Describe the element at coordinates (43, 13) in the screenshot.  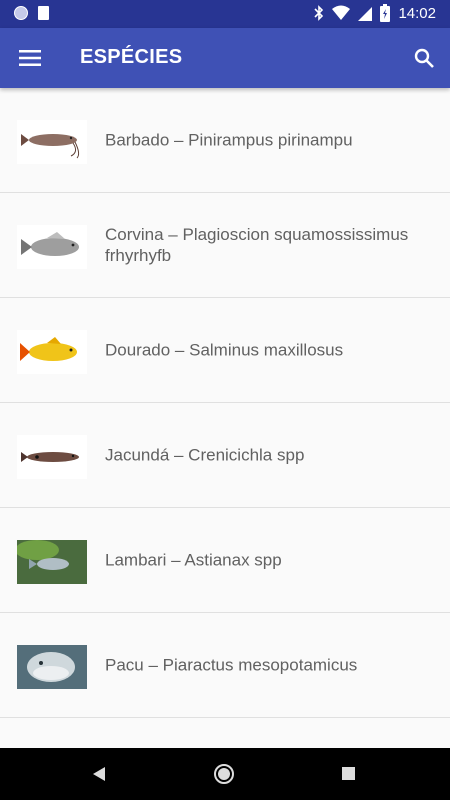
I see `sd-card-icon` at that location.